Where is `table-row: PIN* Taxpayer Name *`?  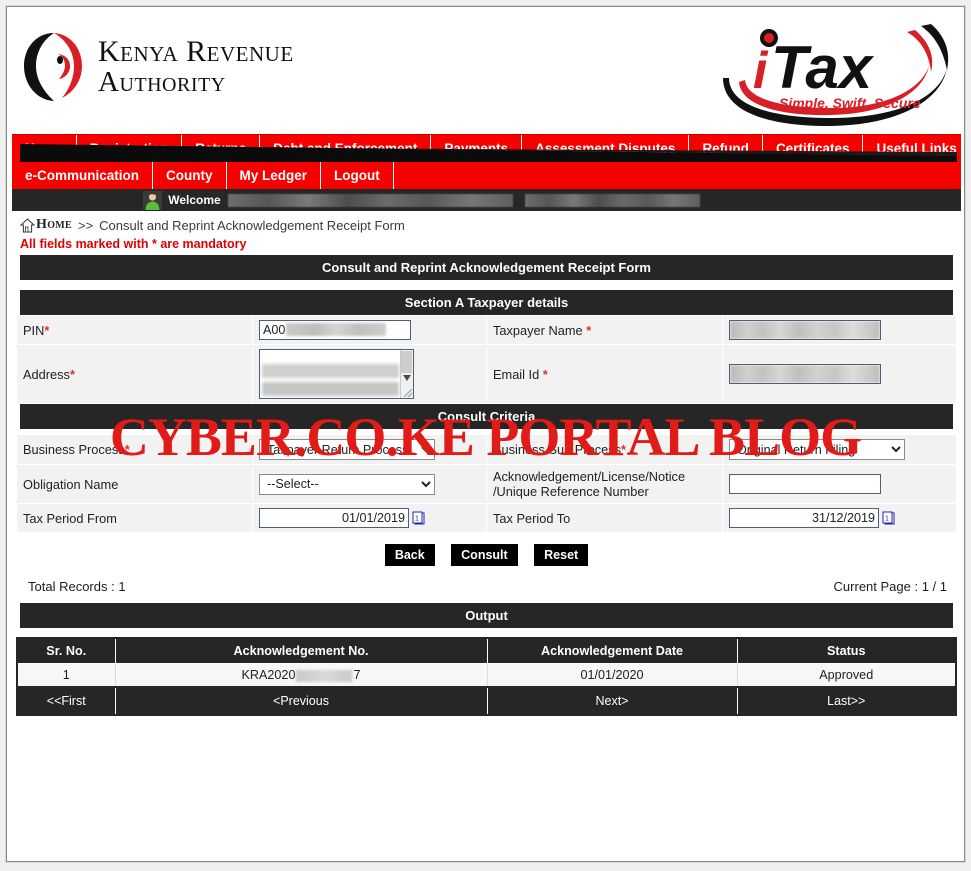 table-row: PIN* Taxpayer Name * is located at coordinates (486, 330).